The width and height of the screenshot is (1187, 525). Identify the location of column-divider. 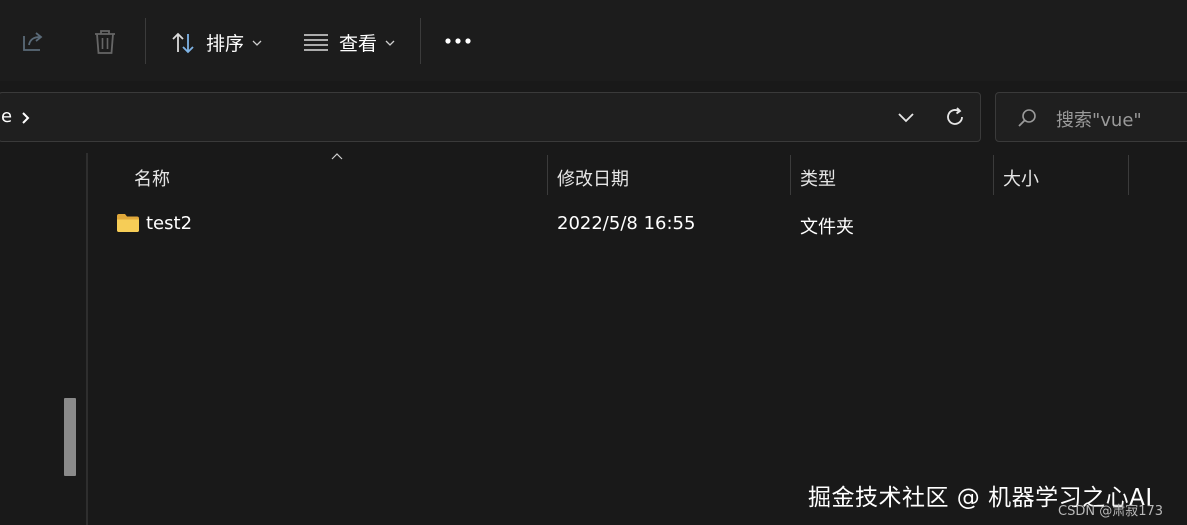
(1128, 175).